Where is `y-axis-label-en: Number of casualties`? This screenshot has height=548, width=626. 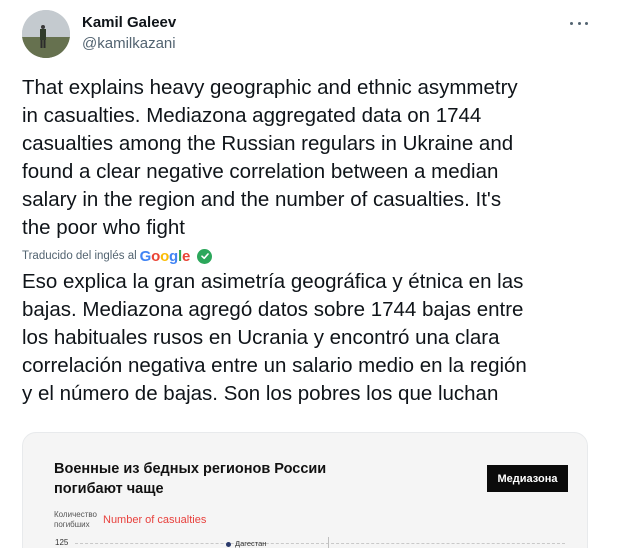 y-axis-label-en: Number of casualties is located at coordinates (155, 520).